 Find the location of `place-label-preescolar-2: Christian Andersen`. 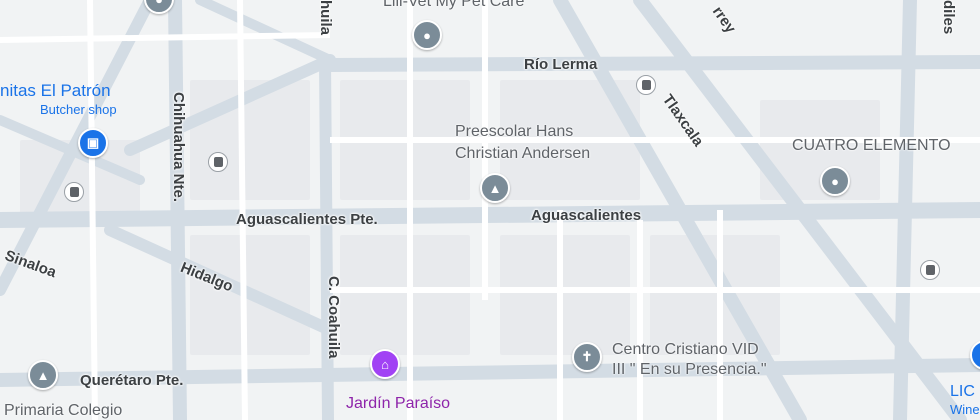

place-label-preescolar-2: Christian Andersen is located at coordinates (522, 154).